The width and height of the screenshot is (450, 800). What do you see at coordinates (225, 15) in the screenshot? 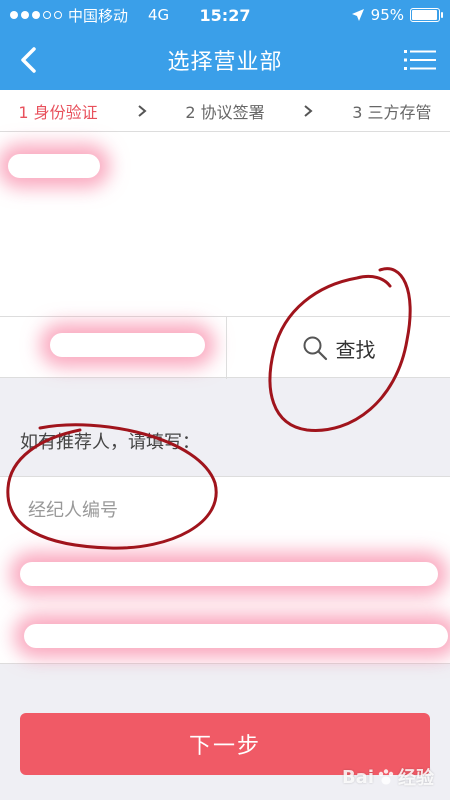
I see `status-bar: 中国移动 4G 15:27 95%` at bounding box center [225, 15].